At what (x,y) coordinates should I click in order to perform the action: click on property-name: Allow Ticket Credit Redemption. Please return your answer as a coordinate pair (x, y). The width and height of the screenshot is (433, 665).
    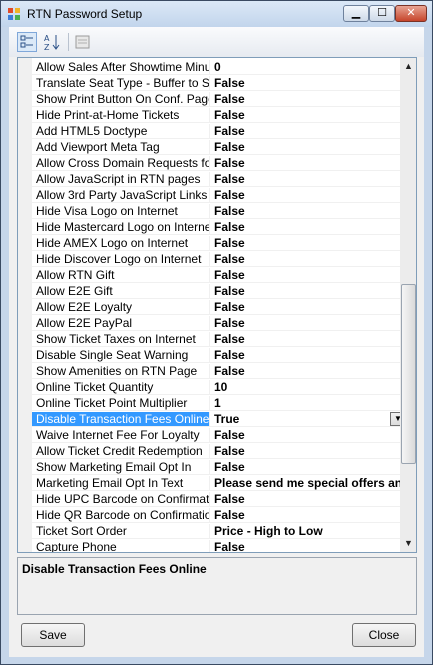
    Looking at the image, I should click on (121, 451).